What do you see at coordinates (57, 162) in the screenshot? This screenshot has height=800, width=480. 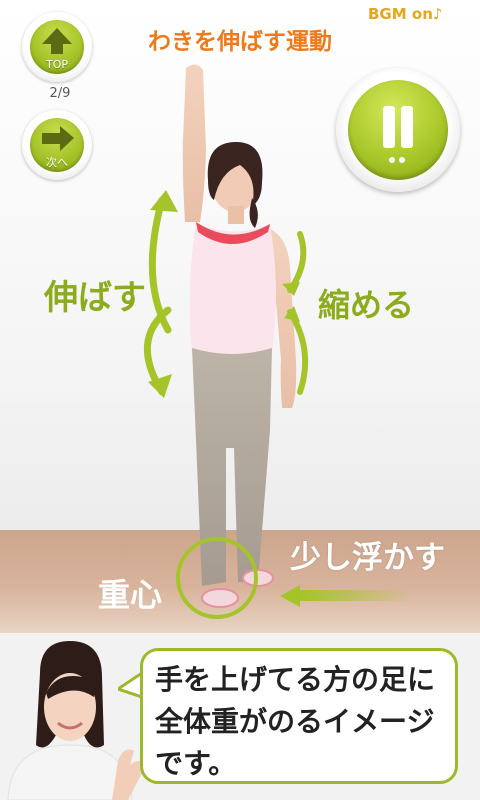 I see `next-button-label: 次へ` at bounding box center [57, 162].